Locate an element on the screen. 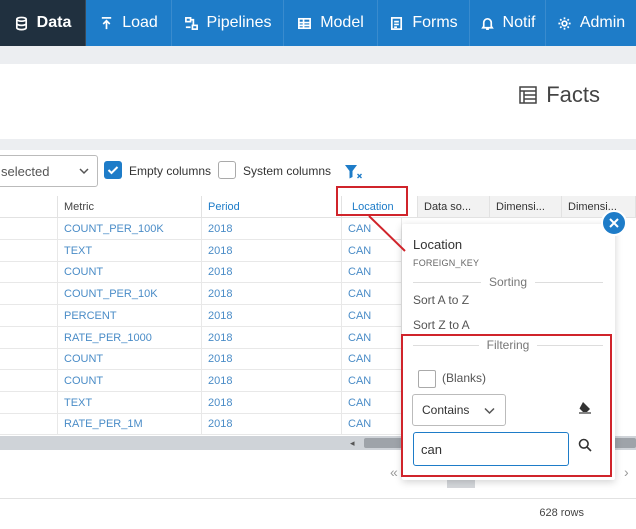 The height and width of the screenshot is (529, 636). table-row: PERCENT 2018 CAN is located at coordinates (201, 315).